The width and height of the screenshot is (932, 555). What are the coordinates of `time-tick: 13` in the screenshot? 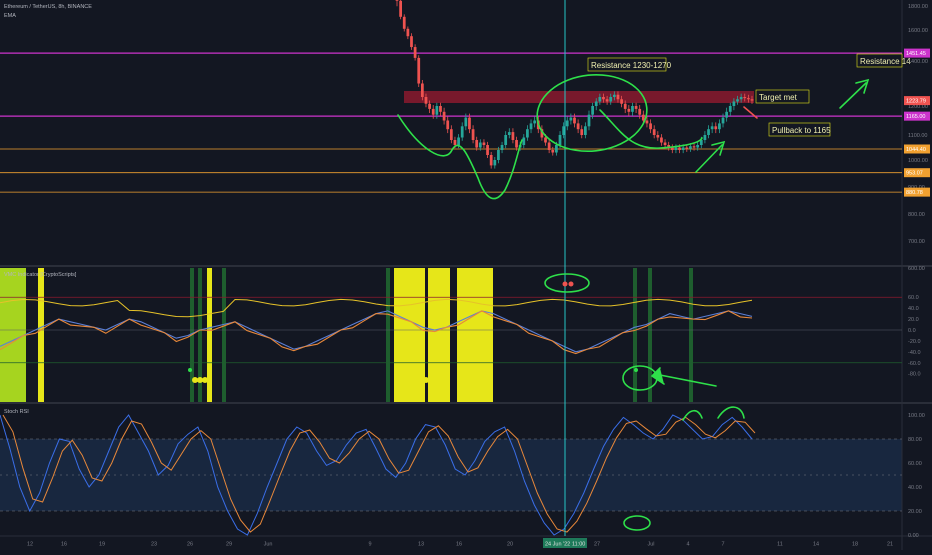 It's located at (421, 545).